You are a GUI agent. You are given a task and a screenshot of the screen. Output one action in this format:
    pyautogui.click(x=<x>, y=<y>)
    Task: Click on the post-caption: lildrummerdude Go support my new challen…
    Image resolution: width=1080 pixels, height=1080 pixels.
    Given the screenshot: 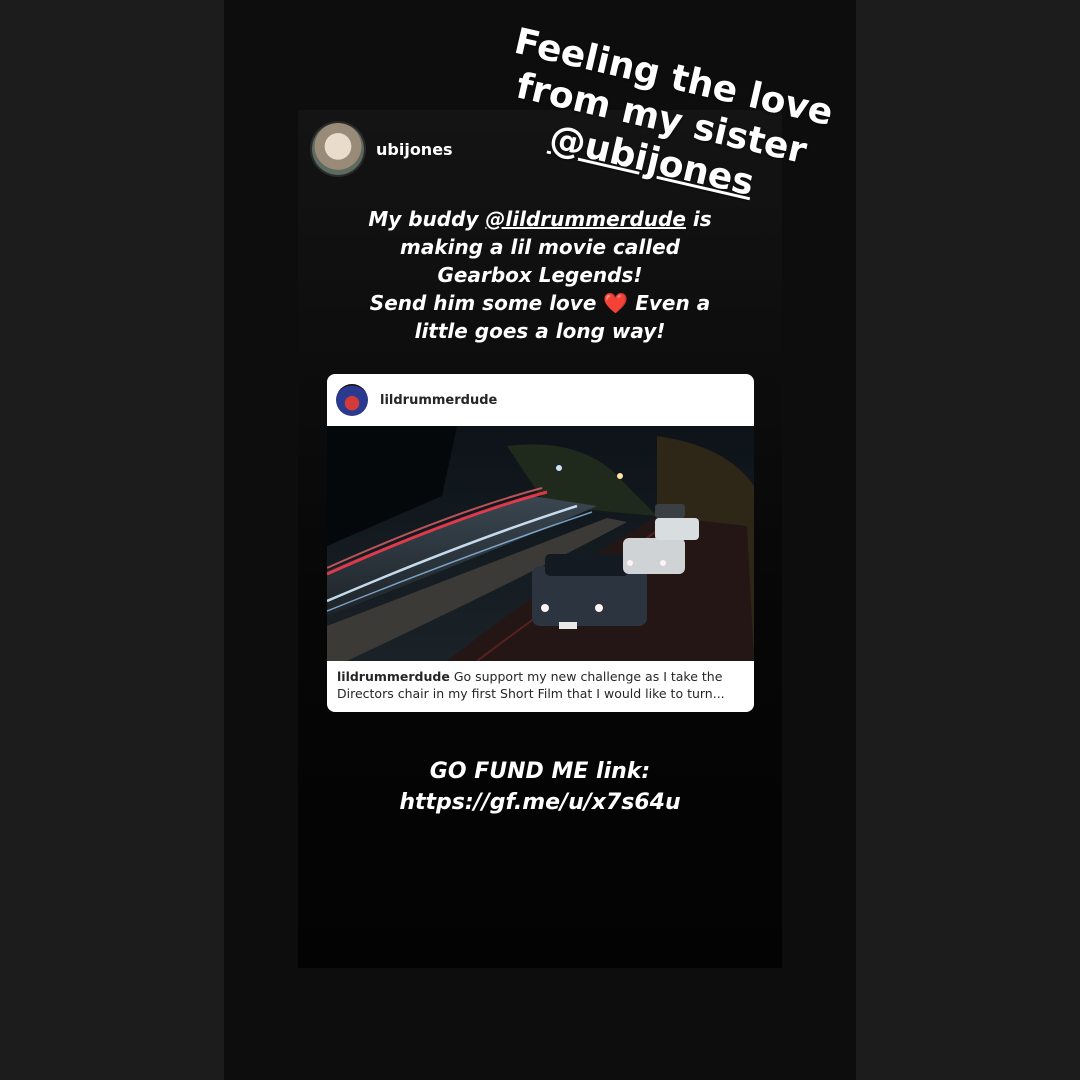 What is the action you would take?
    pyautogui.click(x=540, y=681)
    